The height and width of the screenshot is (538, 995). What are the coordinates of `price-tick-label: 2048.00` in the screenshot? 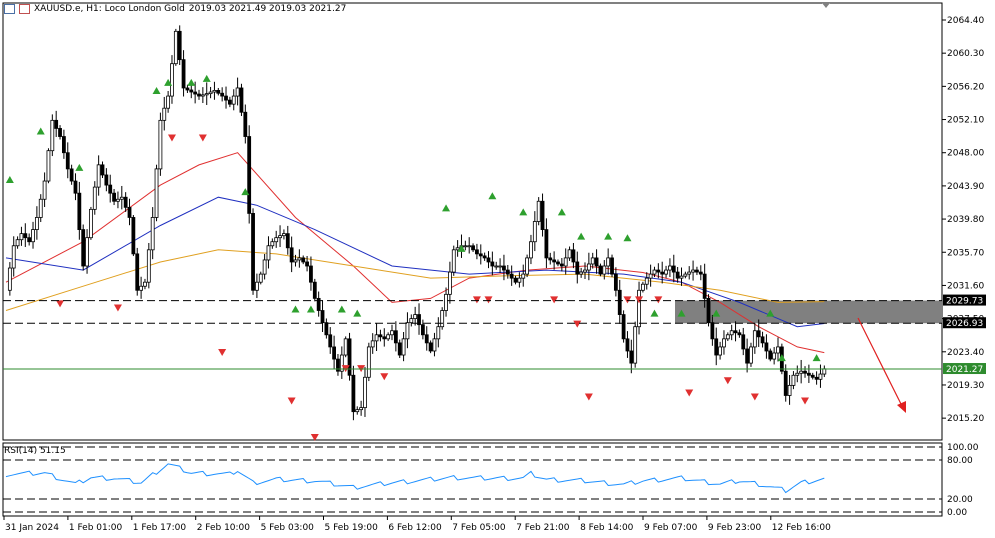 It's located at (965, 154).